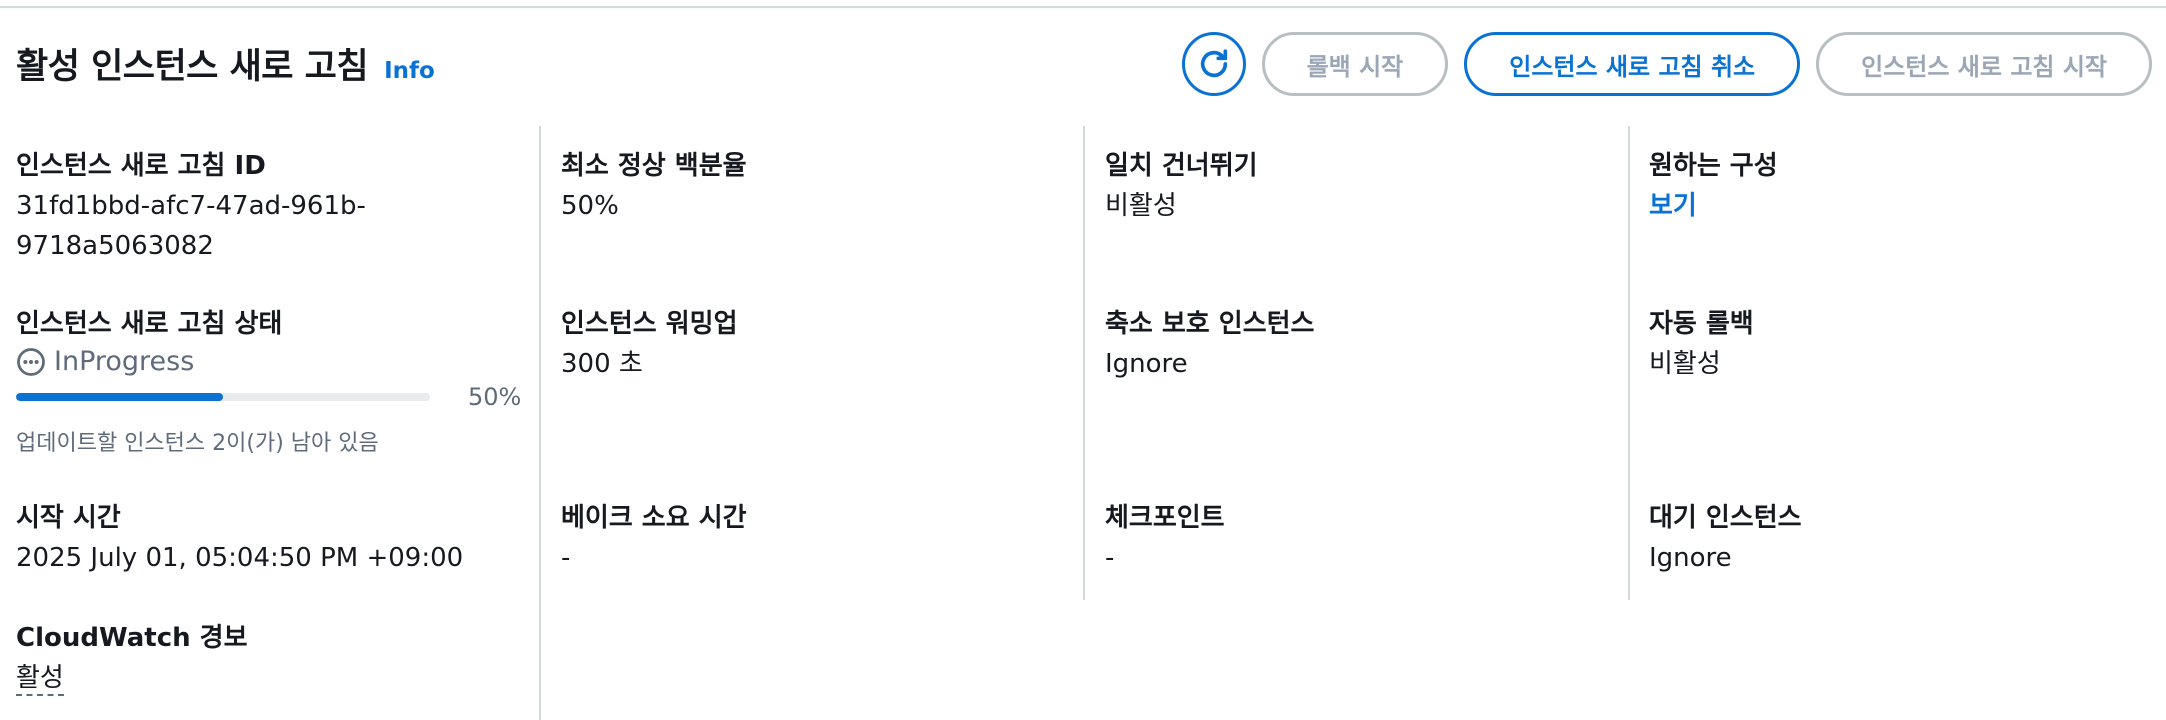 The image size is (2166, 720). I want to click on scale-in-protected-value: Ignore, so click(1146, 364).